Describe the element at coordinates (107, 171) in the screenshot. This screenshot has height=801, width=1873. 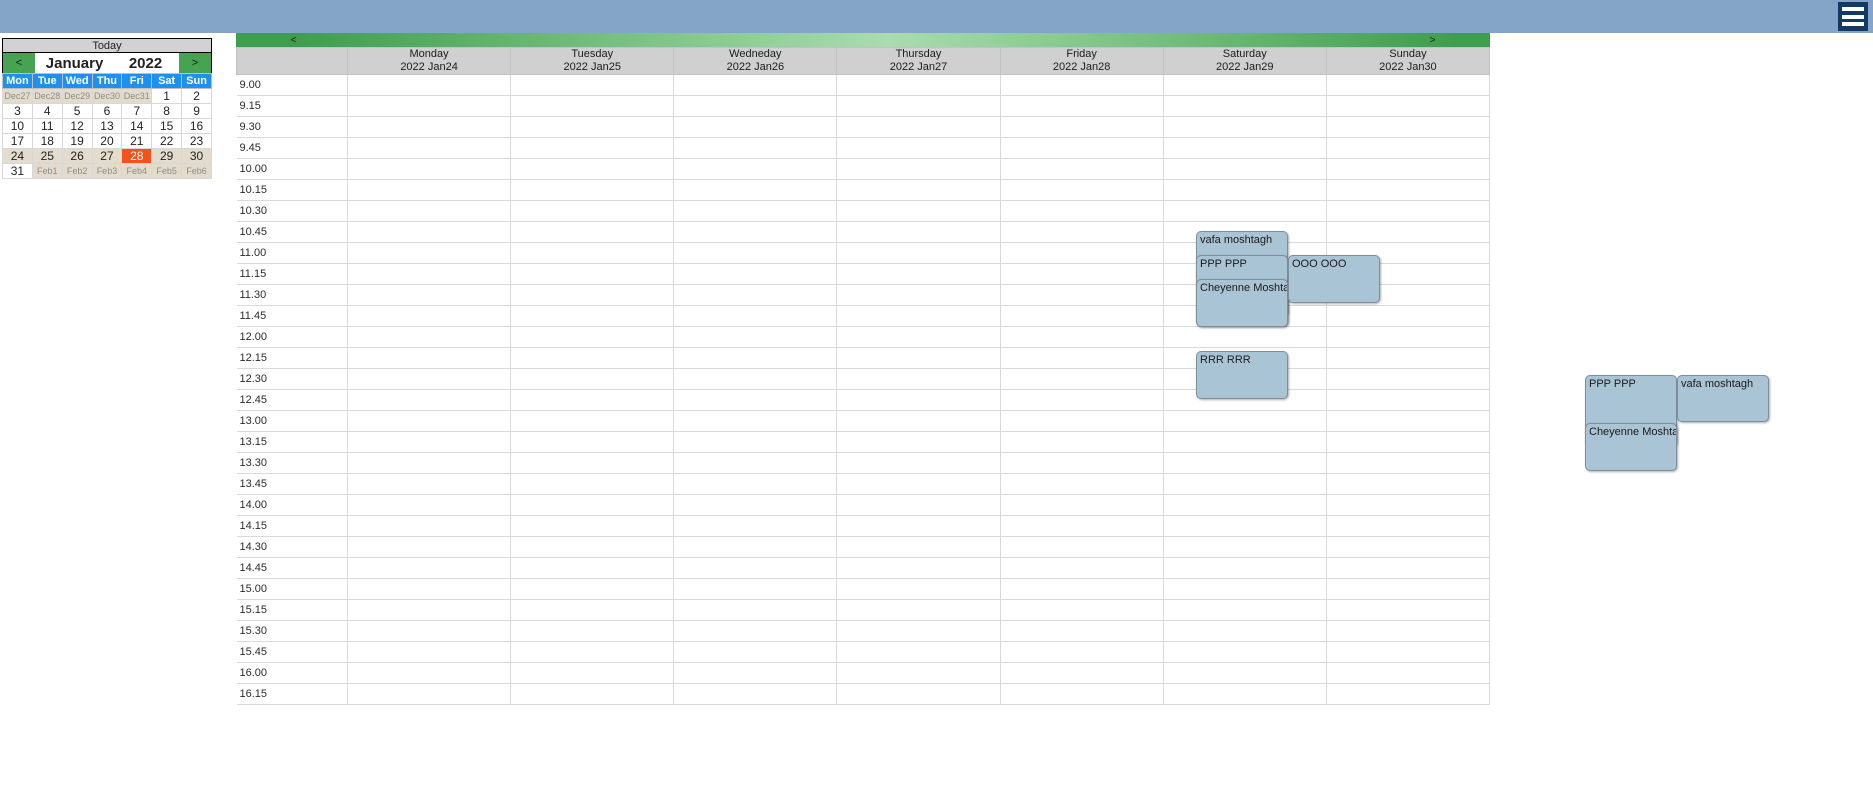
I see `mini-week-row: 31 Feb1 Feb2 Feb3 Feb4 Feb5 Feb6` at that location.